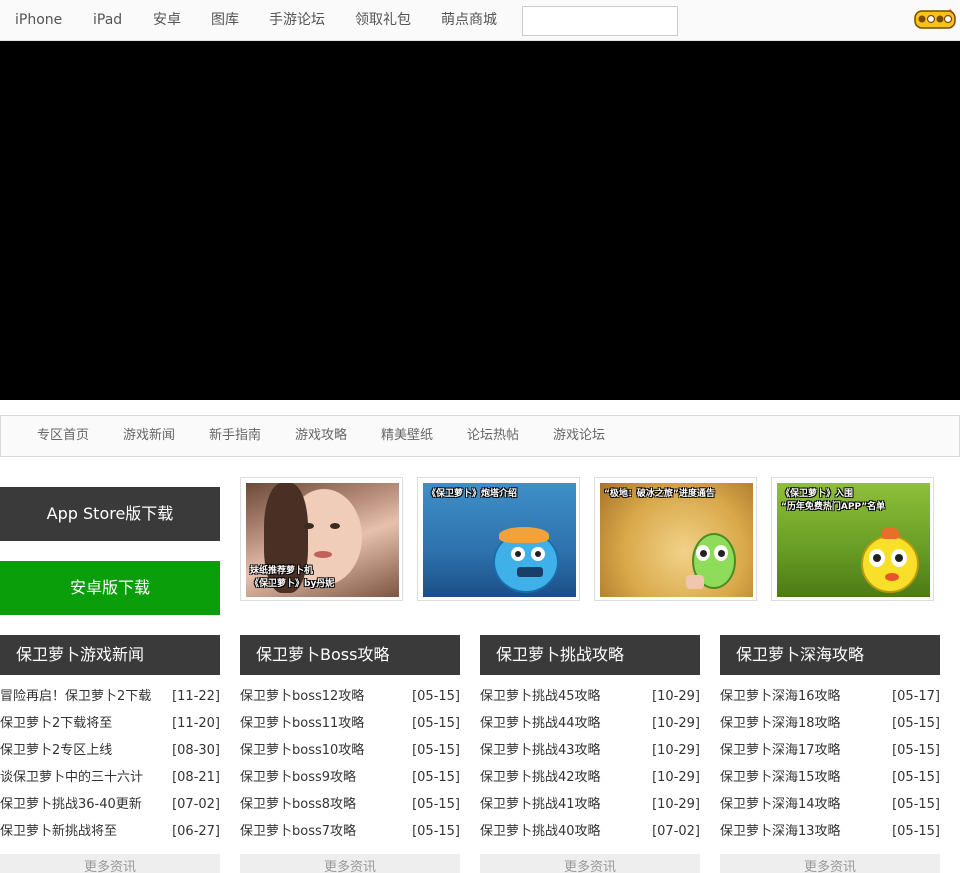 The height and width of the screenshot is (873, 960). I want to click on list-item-title: 保卫萝卜深海14攻略, so click(780, 804).